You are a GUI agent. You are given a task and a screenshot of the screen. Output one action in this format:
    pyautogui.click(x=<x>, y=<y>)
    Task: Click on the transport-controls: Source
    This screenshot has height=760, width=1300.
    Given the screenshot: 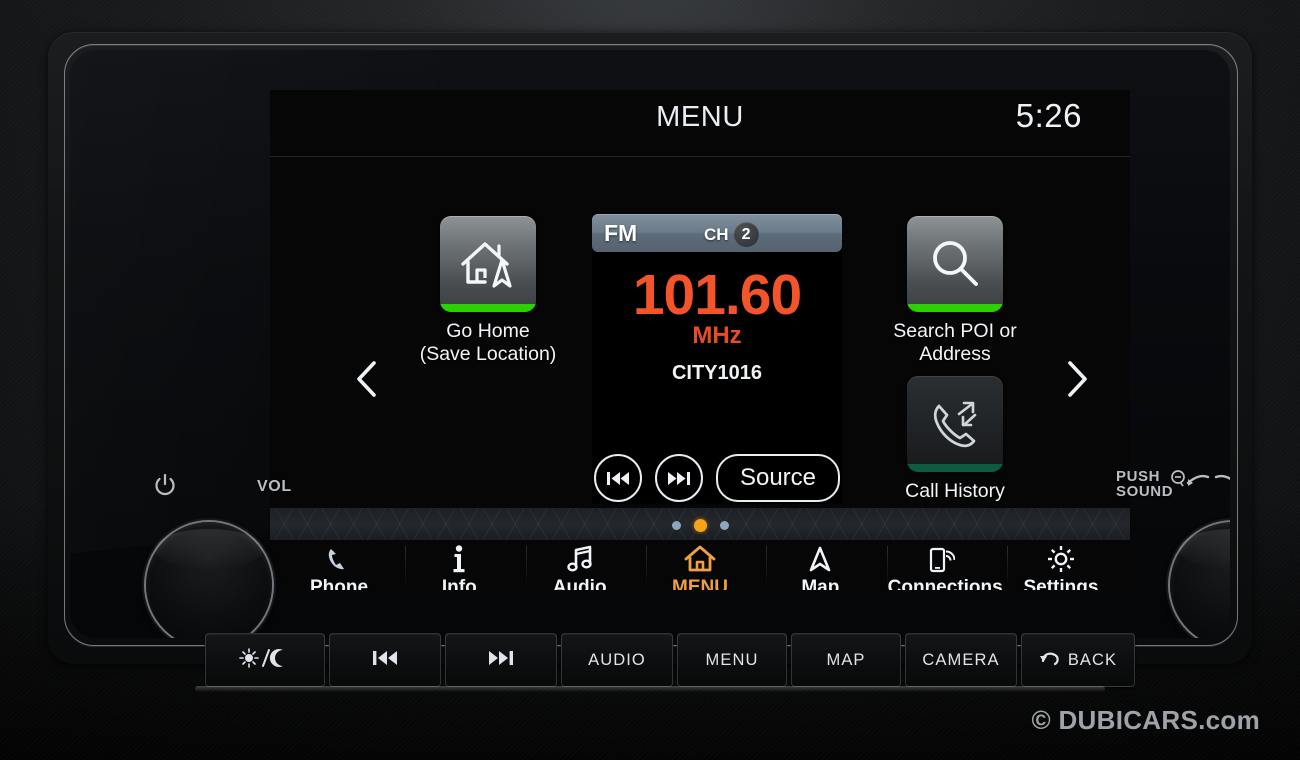 What is the action you would take?
    pyautogui.click(x=717, y=478)
    